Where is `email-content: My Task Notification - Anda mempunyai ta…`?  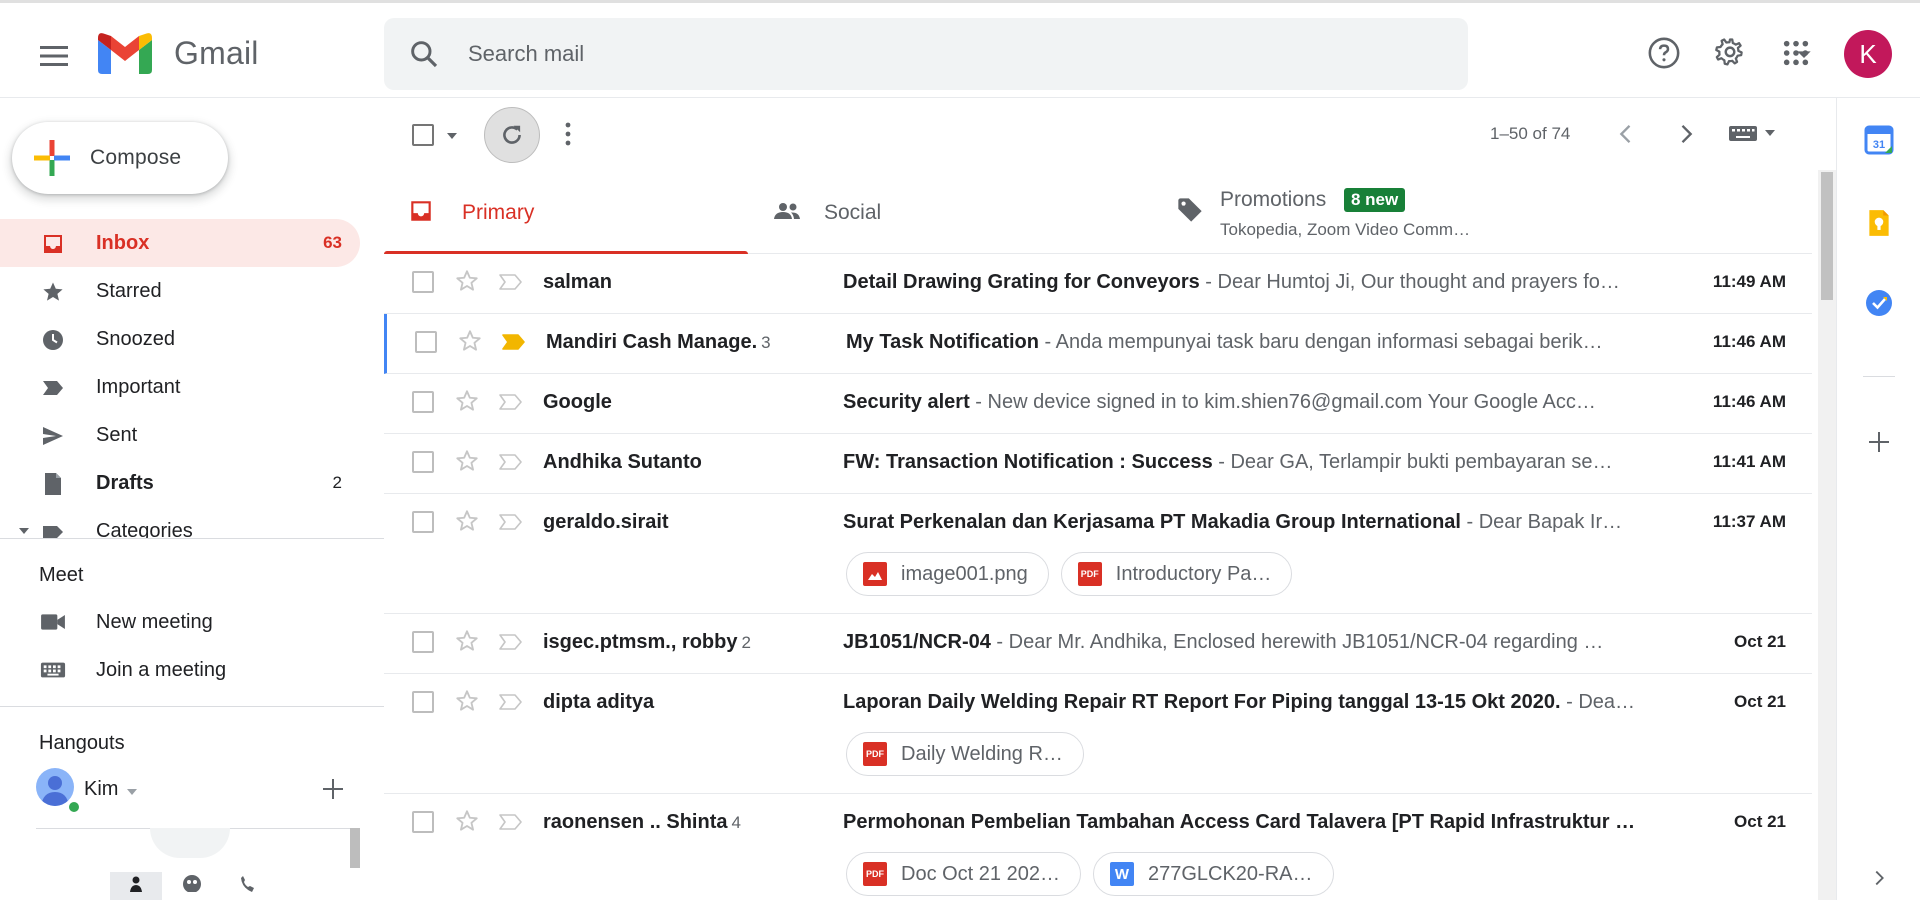 email-content: My Task Notification - Anda mempunyai ta… is located at coordinates (1248, 342).